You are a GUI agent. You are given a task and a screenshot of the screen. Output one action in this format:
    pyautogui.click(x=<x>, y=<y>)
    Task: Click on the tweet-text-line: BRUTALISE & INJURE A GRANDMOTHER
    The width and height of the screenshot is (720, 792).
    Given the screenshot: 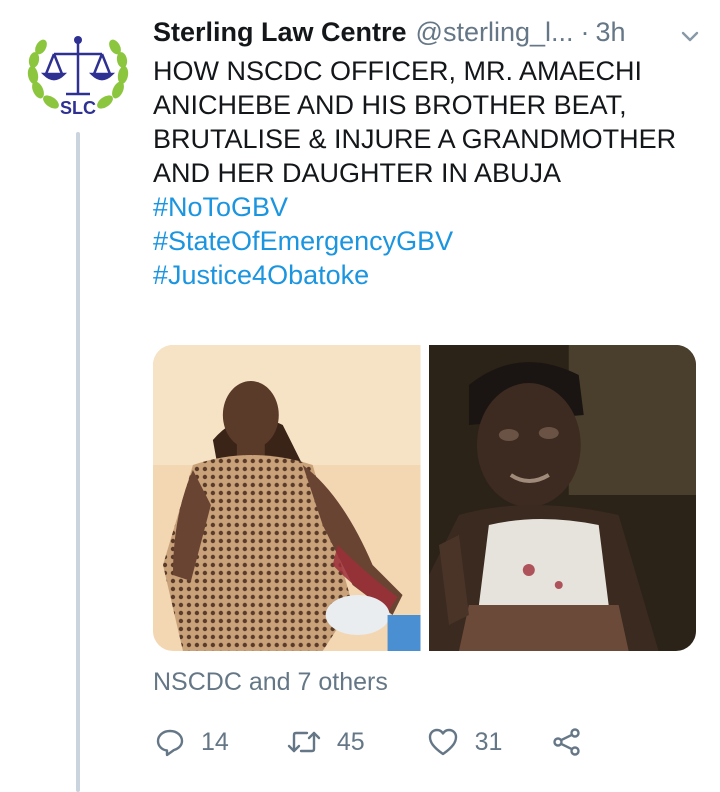 What is the action you would take?
    pyautogui.click(x=415, y=139)
    